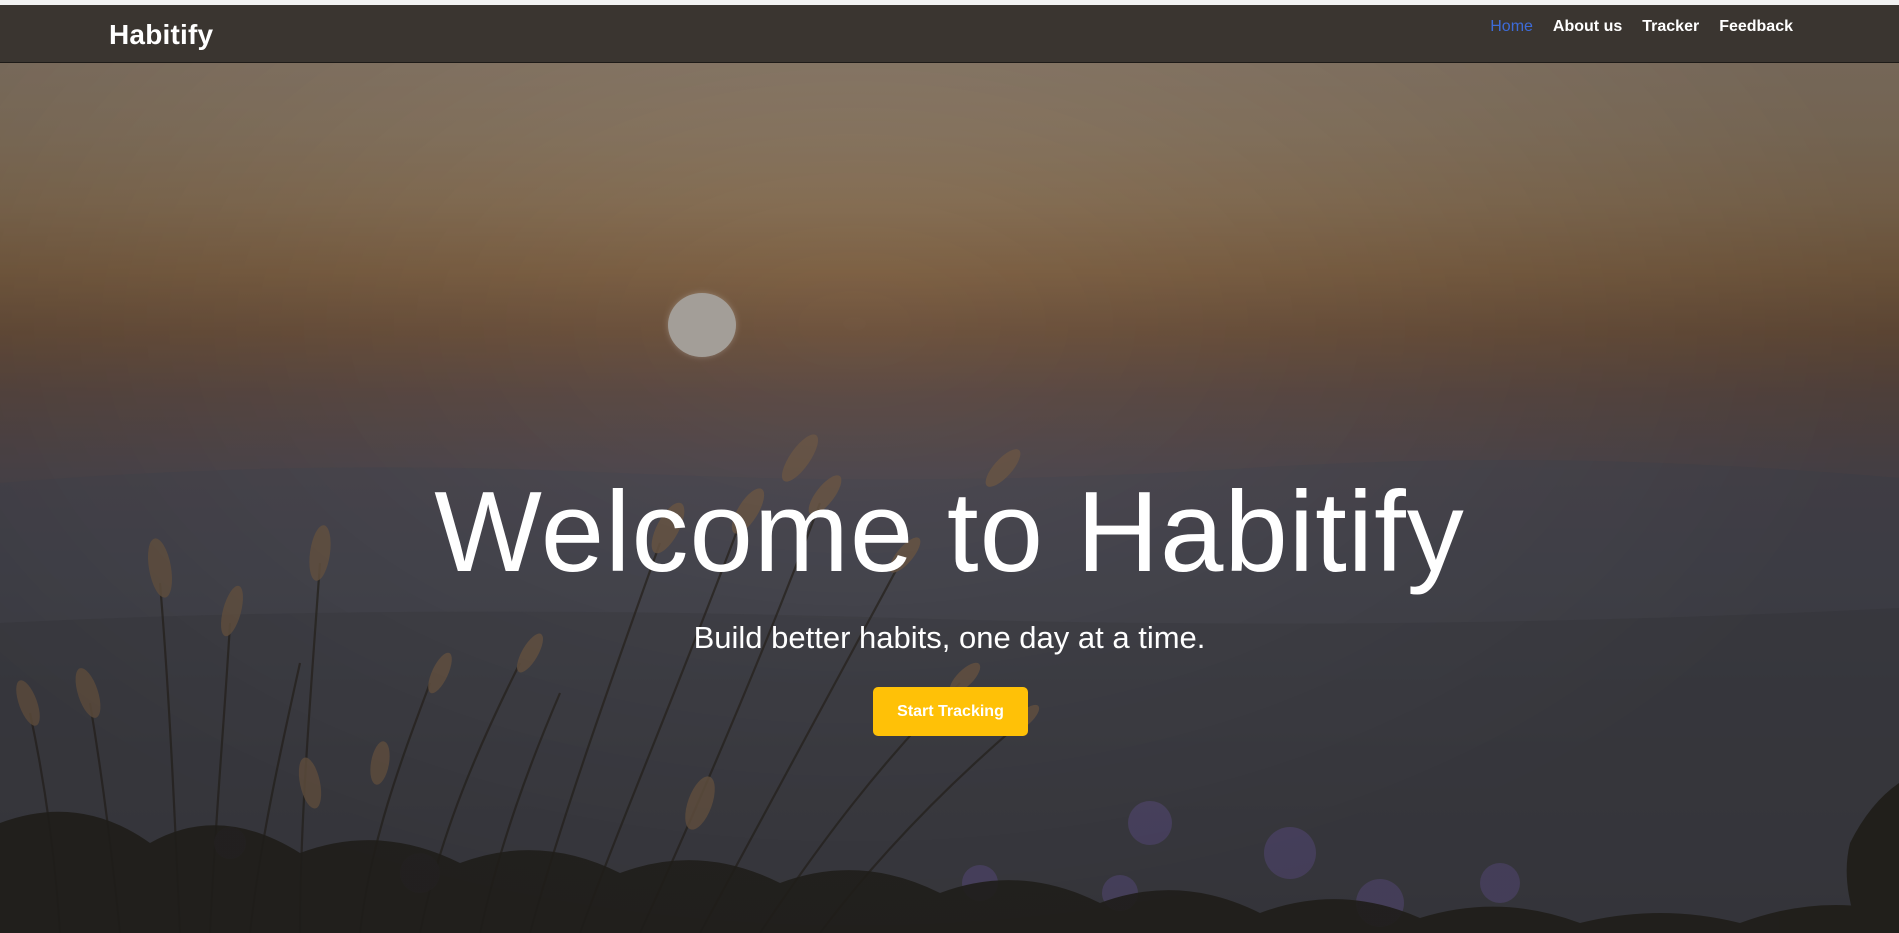 The image size is (1899, 933). I want to click on sun-circle, so click(702, 325).